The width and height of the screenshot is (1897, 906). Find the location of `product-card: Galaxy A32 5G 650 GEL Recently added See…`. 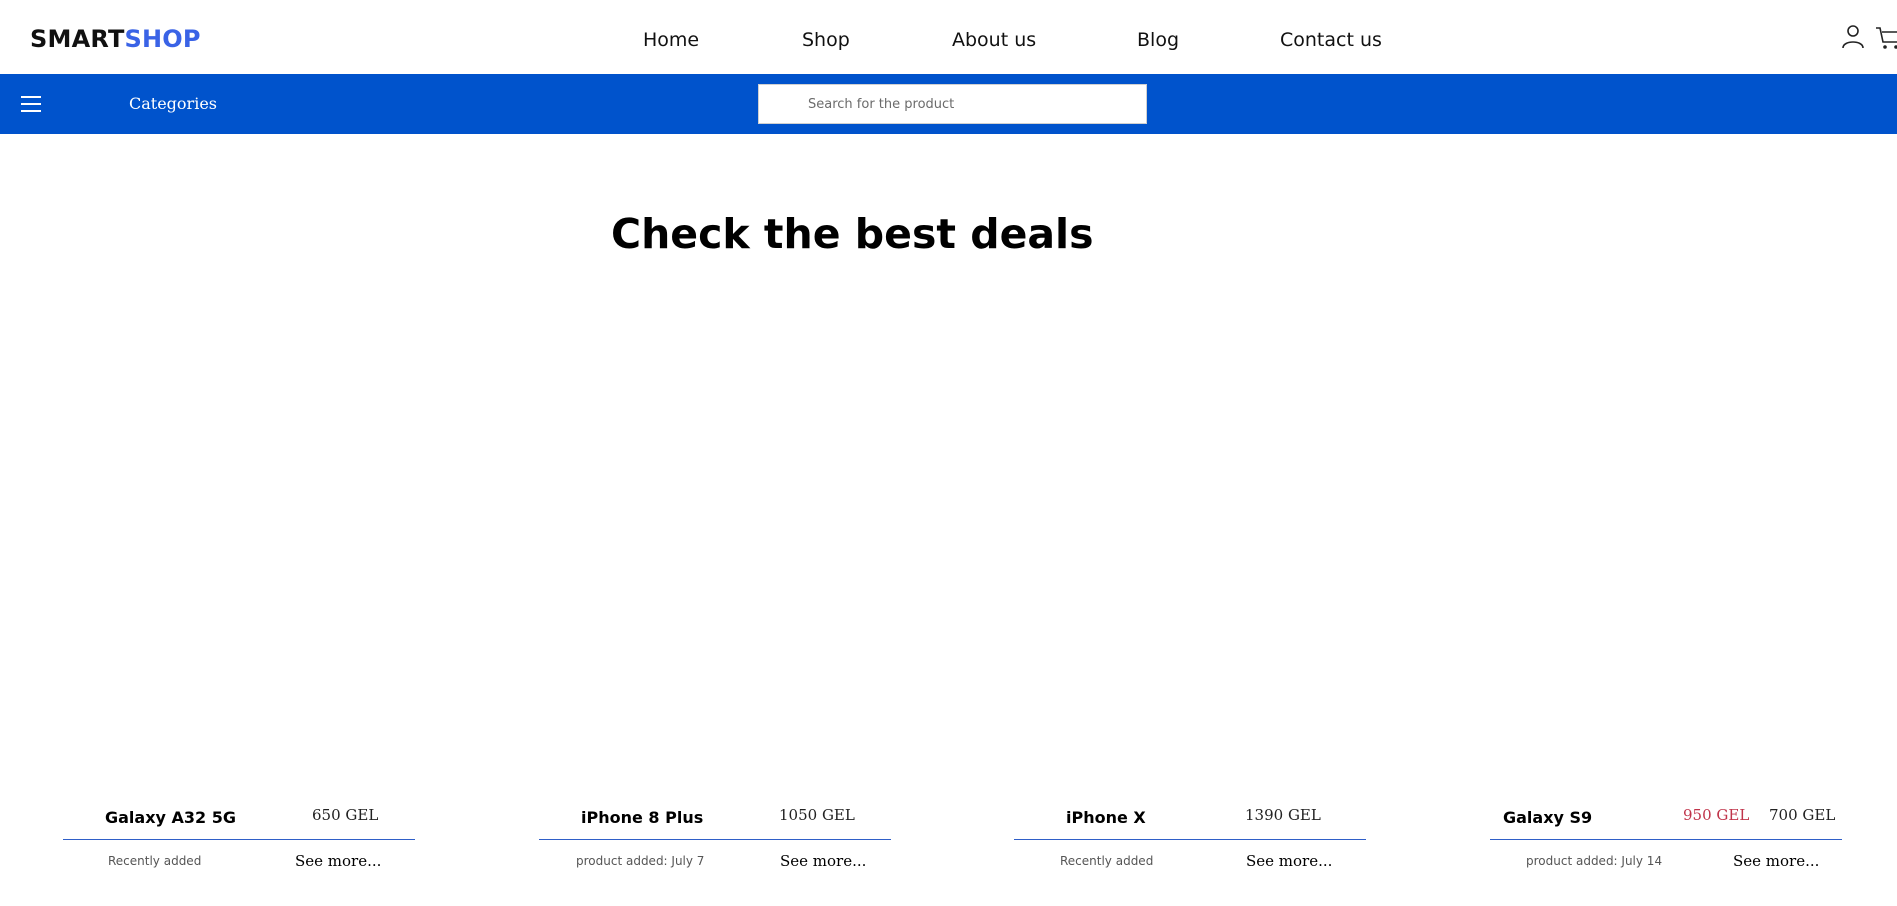

product-card: Galaxy A32 5G 650 GEL Recently added See… is located at coordinates (239, 853).